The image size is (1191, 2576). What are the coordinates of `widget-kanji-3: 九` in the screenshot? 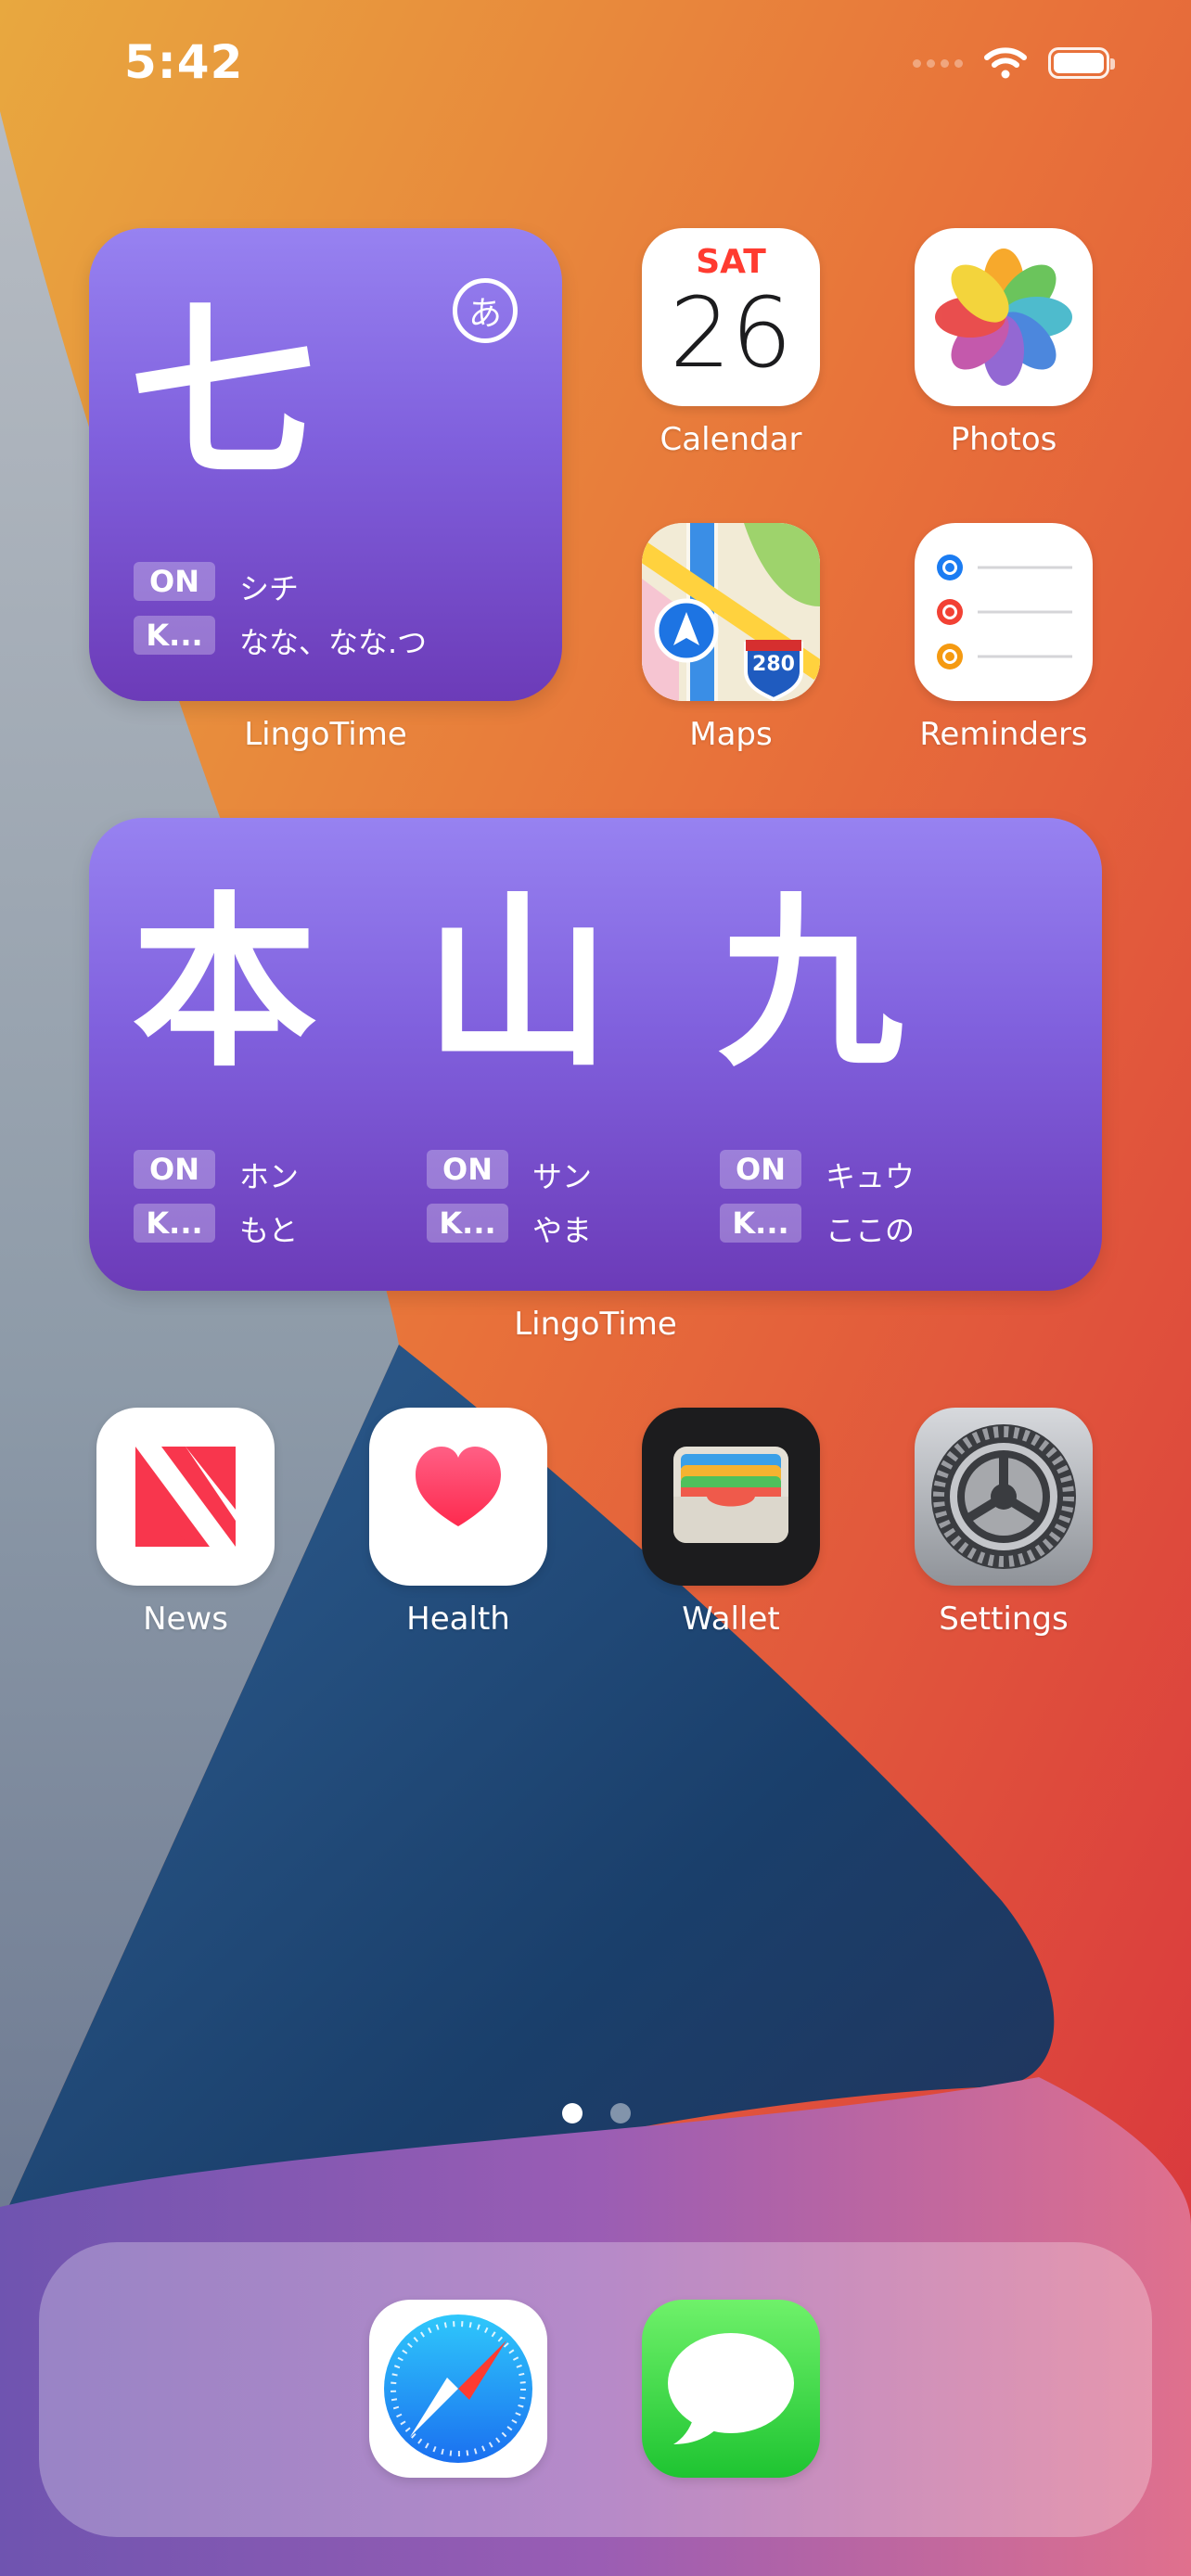 It's located at (811, 984).